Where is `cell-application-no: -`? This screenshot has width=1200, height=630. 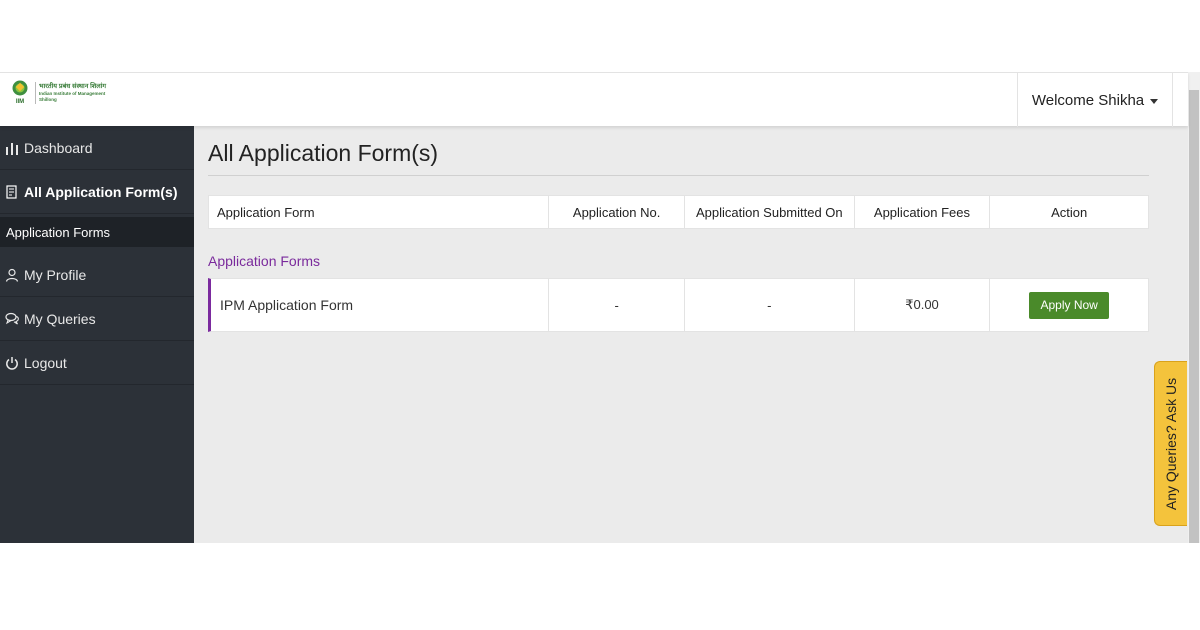
cell-application-no: - is located at coordinates (617, 305).